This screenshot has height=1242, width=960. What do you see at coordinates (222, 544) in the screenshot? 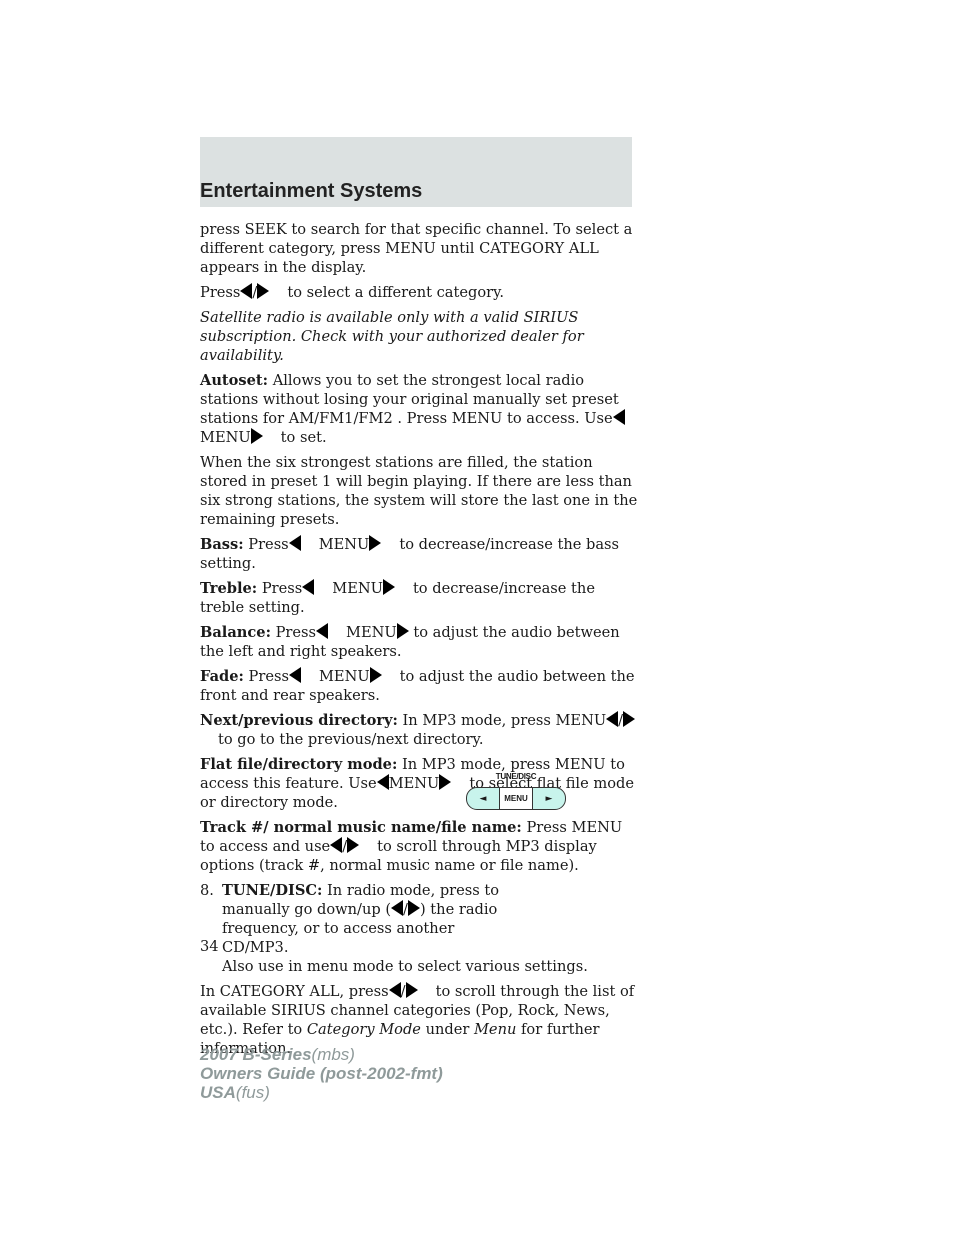
I see `term-label: Bass:` at bounding box center [222, 544].